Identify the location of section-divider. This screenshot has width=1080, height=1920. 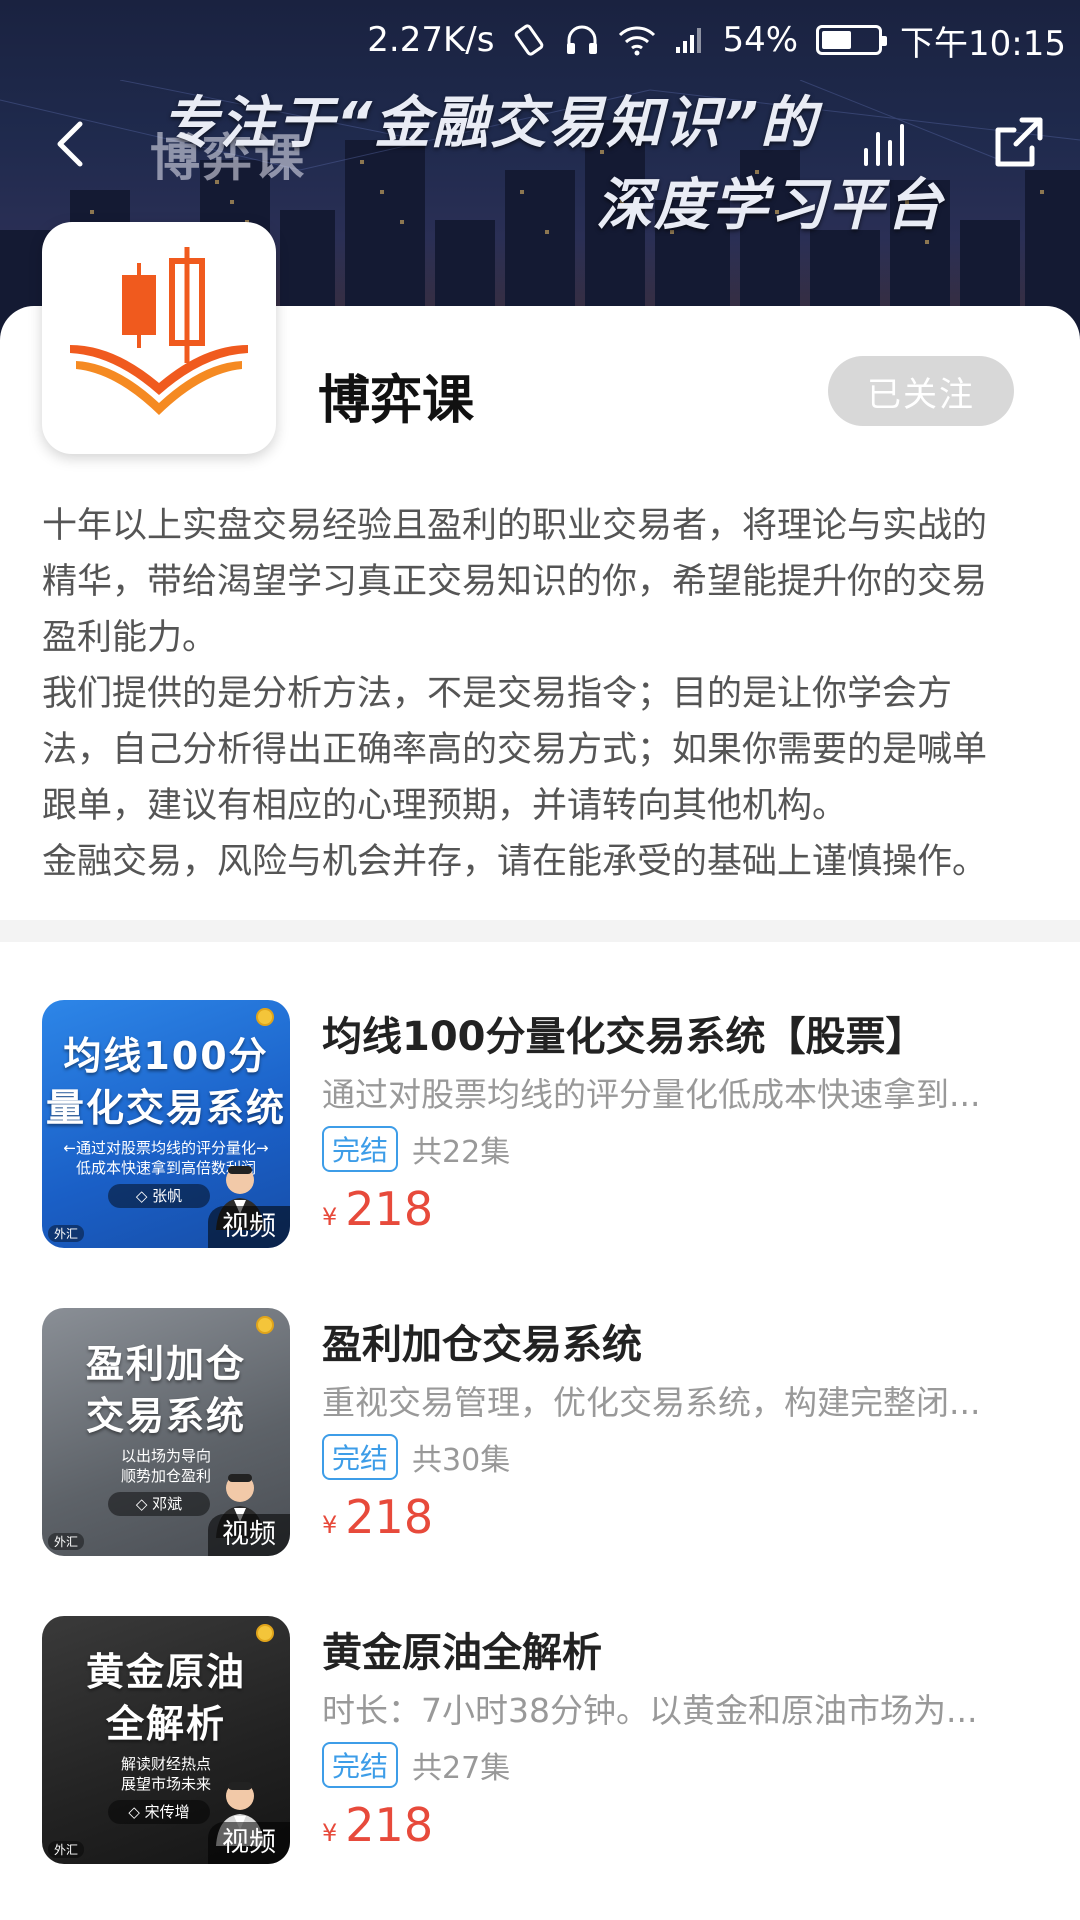
(540, 931).